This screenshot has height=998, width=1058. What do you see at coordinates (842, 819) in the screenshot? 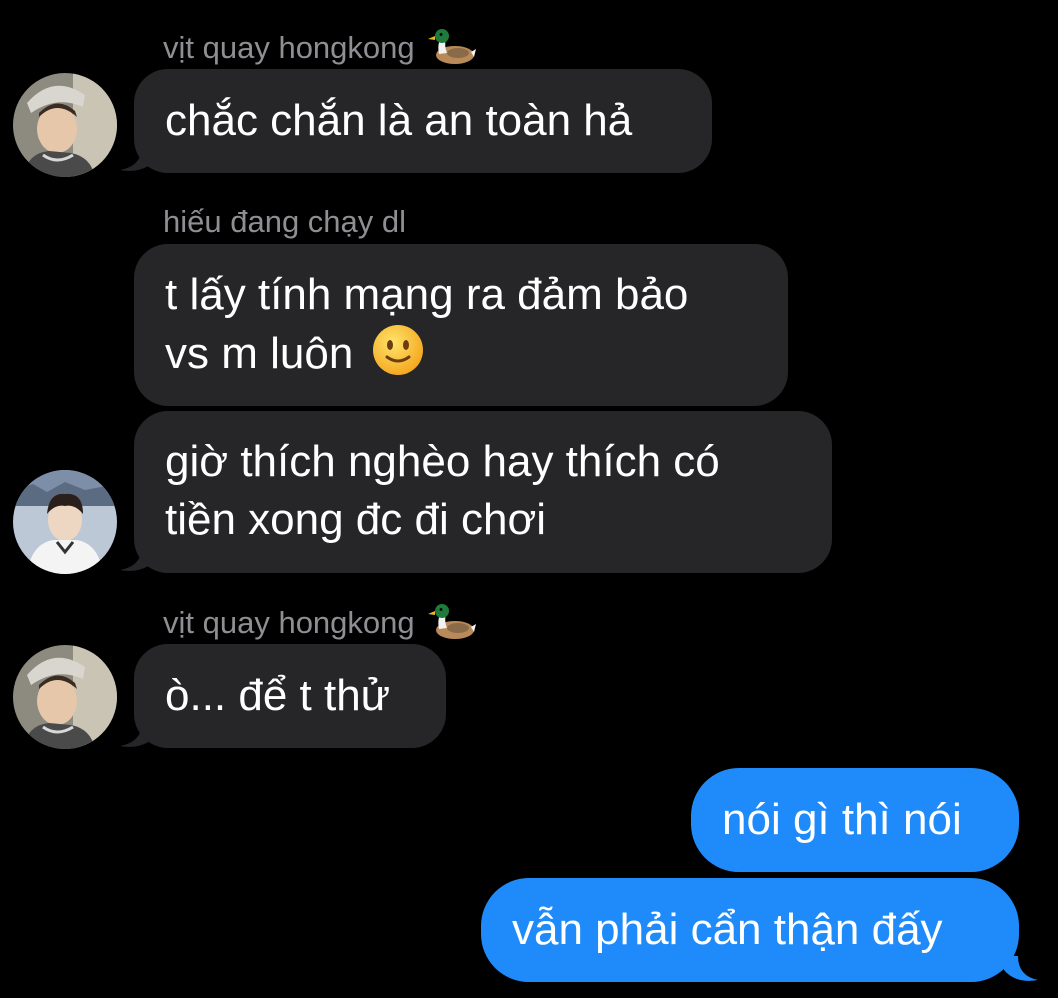
I see `message-text: nói gì thì nói` at bounding box center [842, 819].